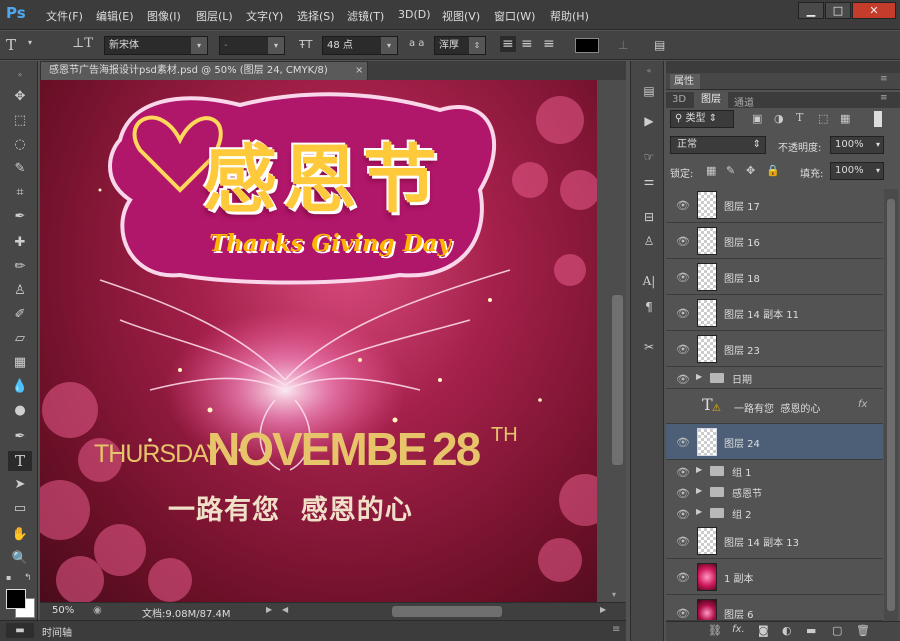 The height and width of the screenshot is (641, 900). I want to click on scroll-down-icon: ▾, so click(614, 594).